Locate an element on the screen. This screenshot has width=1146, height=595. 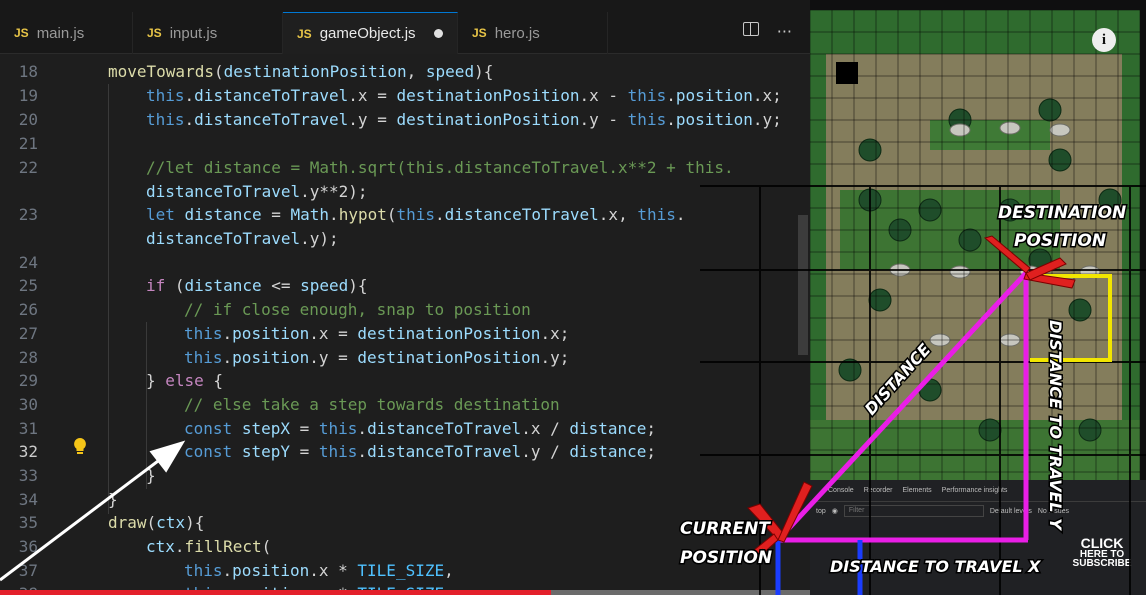
code-line: distanceToTravel.y**2); is located at coordinates (405, 192).